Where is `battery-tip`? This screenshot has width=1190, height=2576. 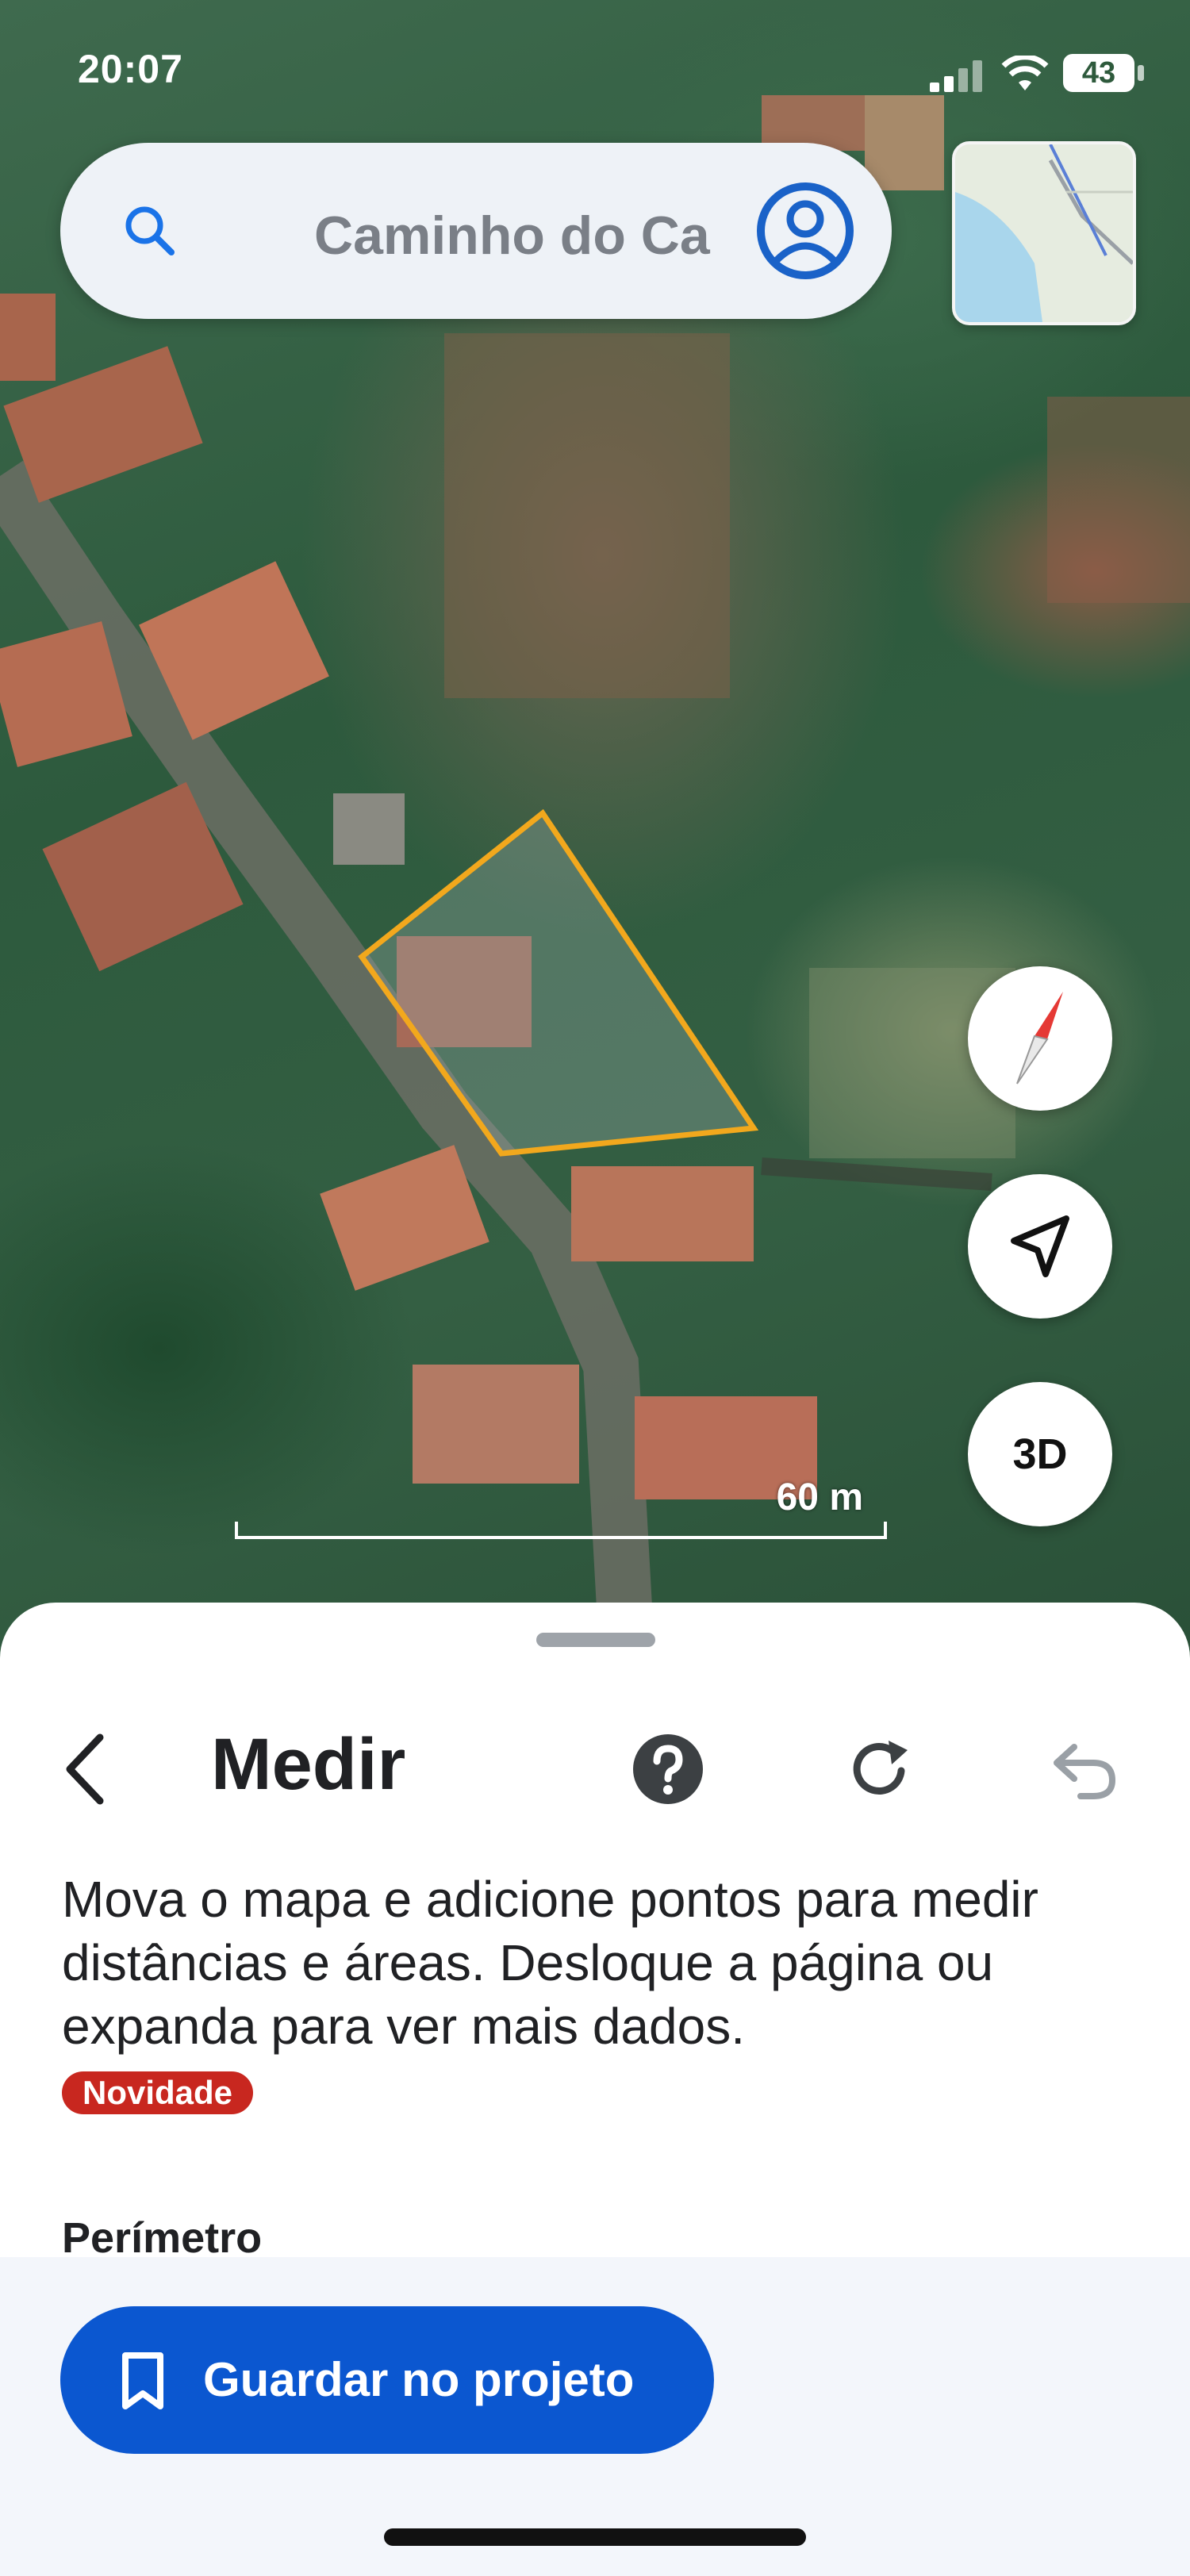 battery-tip is located at coordinates (1141, 73).